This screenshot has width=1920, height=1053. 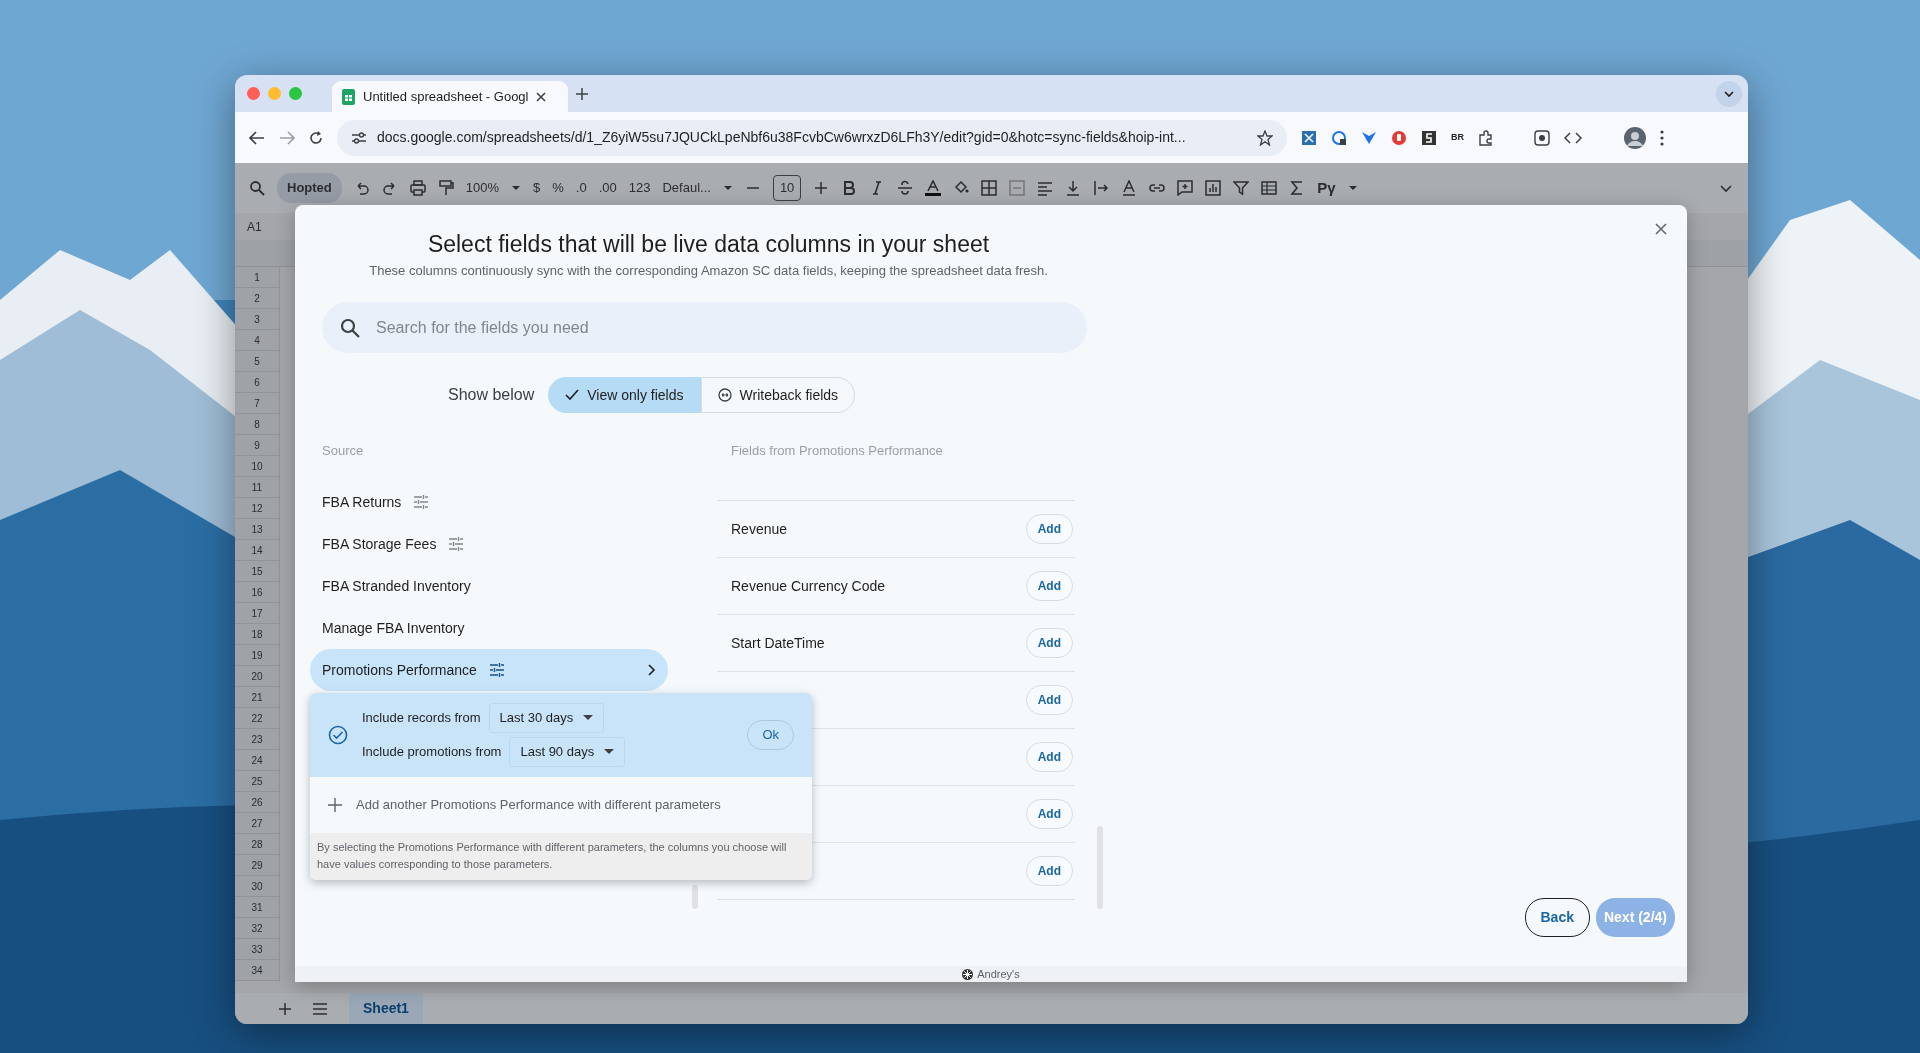 I want to click on row-header: 12, so click(x=257, y=508).